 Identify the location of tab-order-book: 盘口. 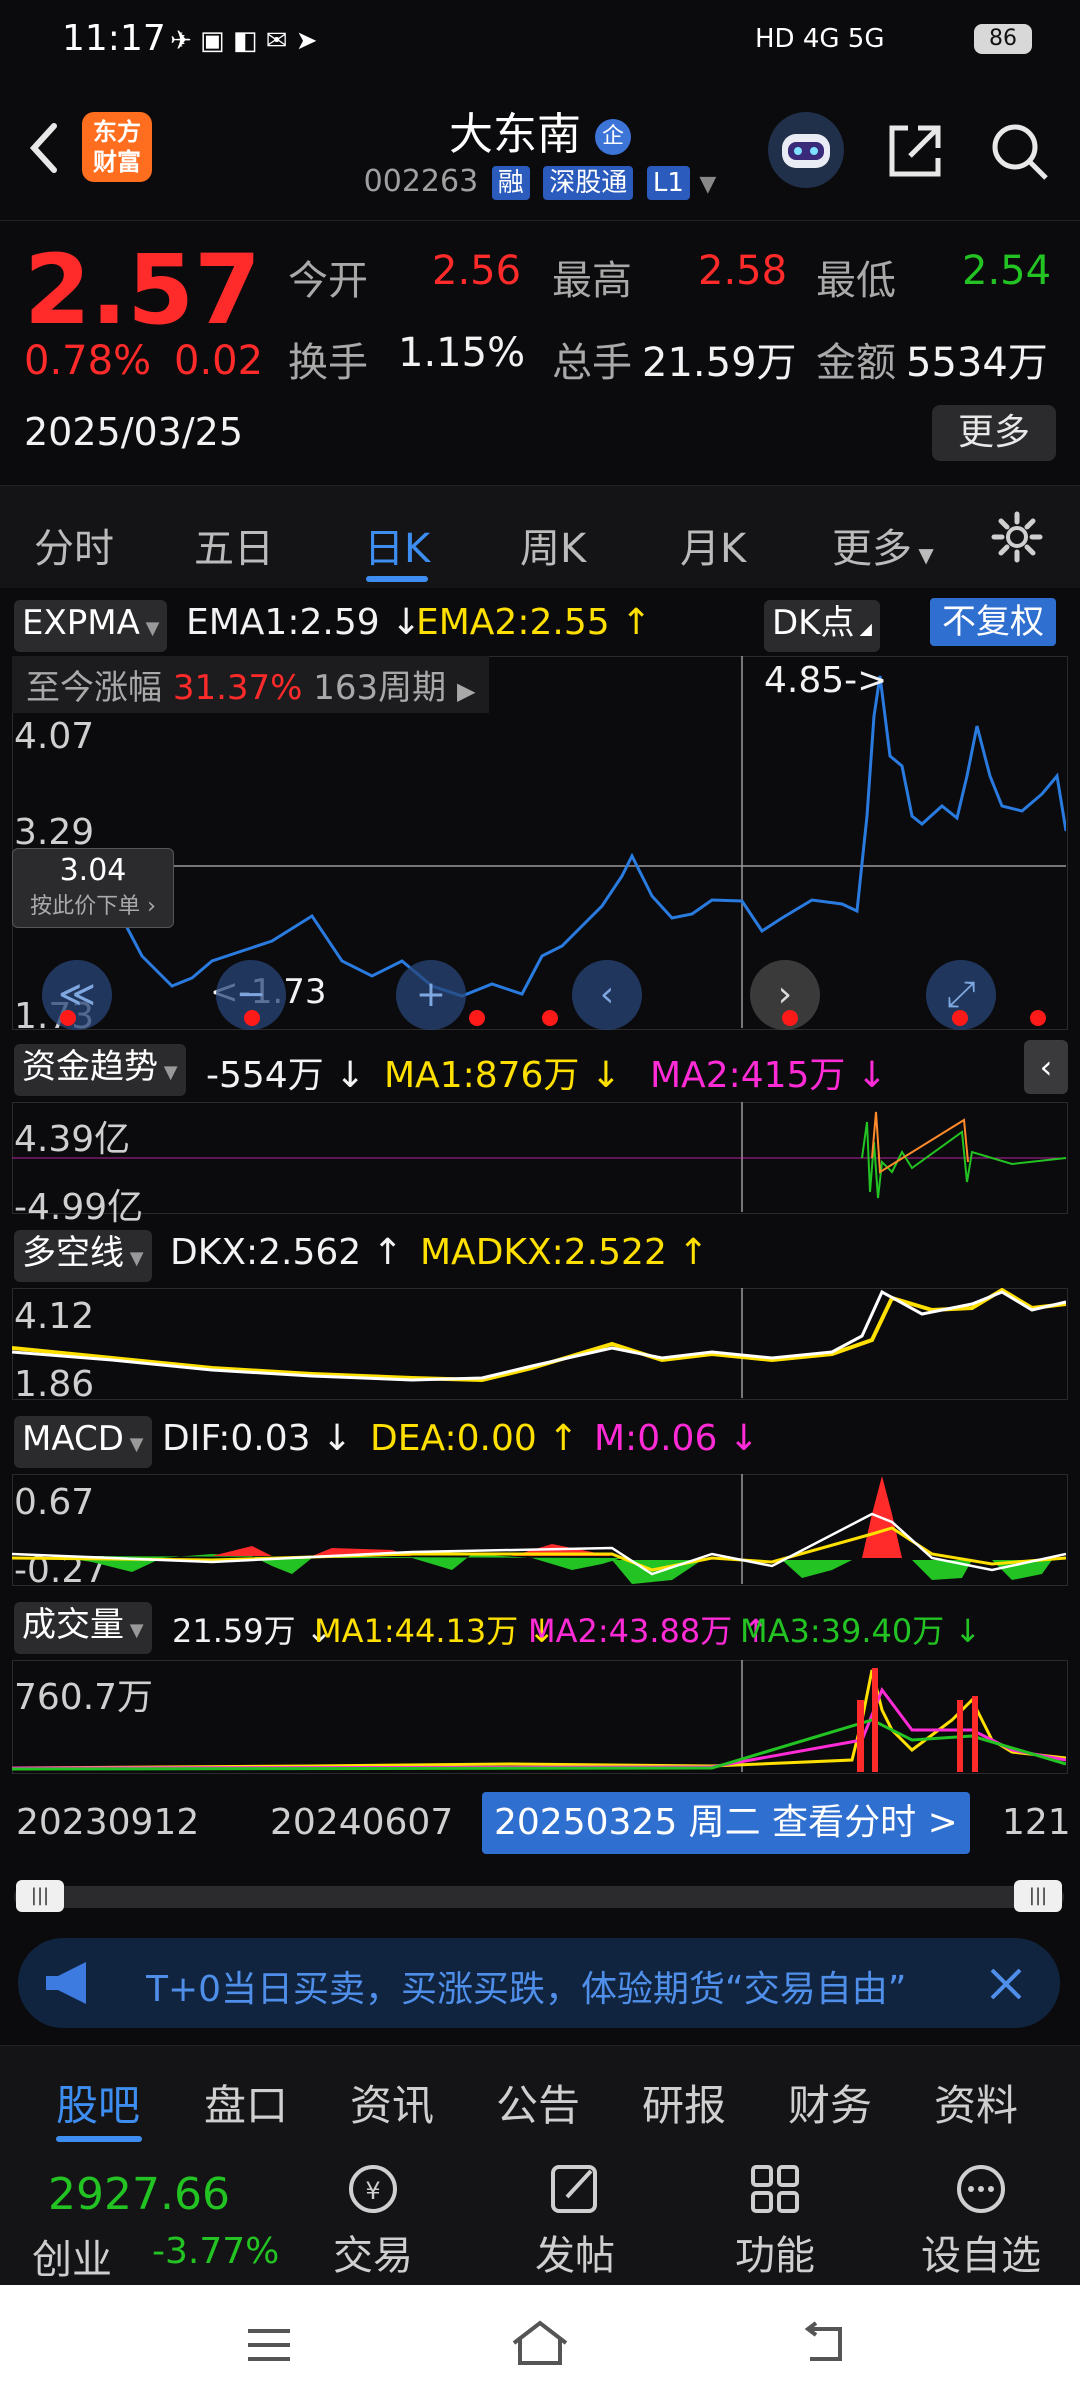
(246, 2102).